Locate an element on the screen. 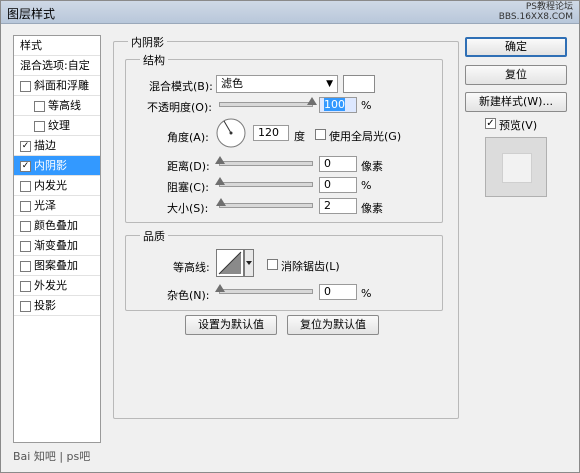 Image resolution: width=580 pixels, height=473 pixels. opacity-slider is located at coordinates (268, 102).